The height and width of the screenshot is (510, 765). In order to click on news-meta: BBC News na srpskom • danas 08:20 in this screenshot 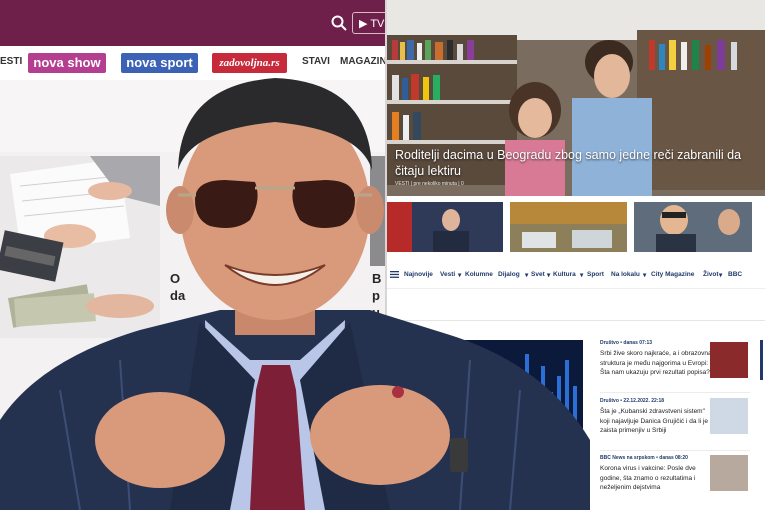, I will do `click(644, 458)`.